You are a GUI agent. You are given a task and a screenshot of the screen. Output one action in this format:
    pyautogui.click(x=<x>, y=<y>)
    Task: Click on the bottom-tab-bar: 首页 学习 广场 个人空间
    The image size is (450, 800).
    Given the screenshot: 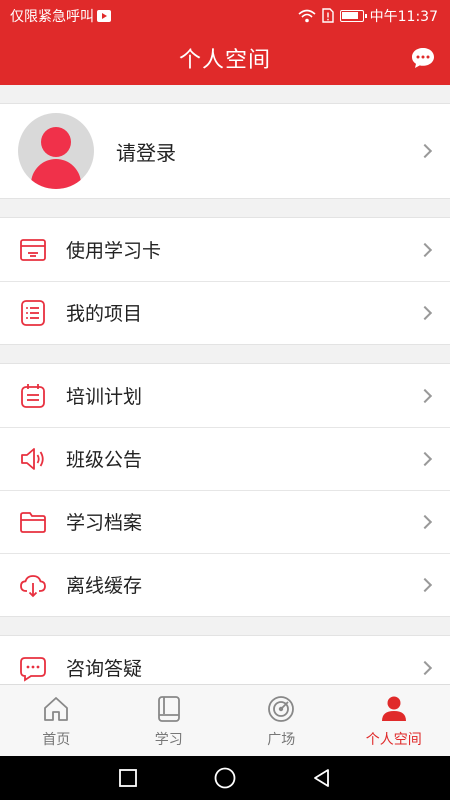 What is the action you would take?
    pyautogui.click(x=225, y=720)
    